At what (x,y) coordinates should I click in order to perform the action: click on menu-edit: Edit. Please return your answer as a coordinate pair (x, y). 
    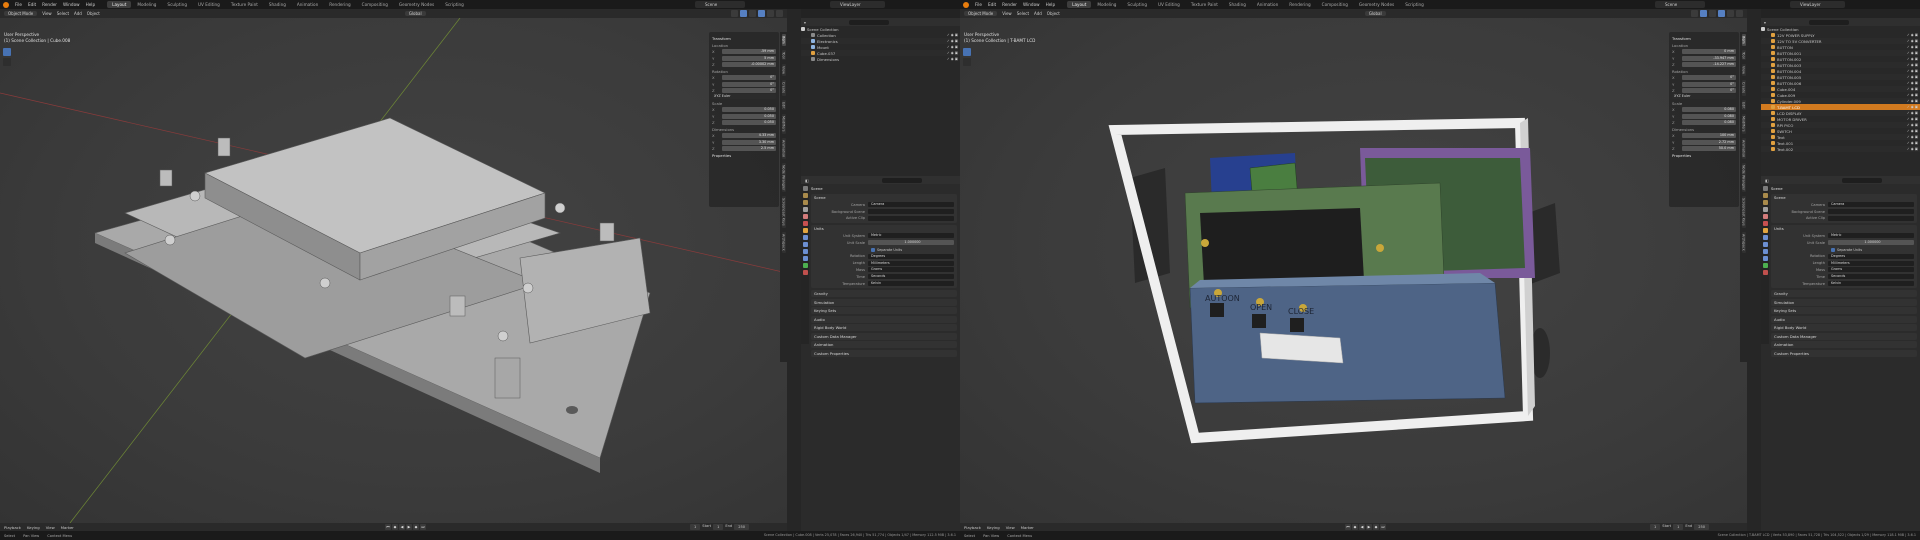
    Looking at the image, I should click on (32, 4).